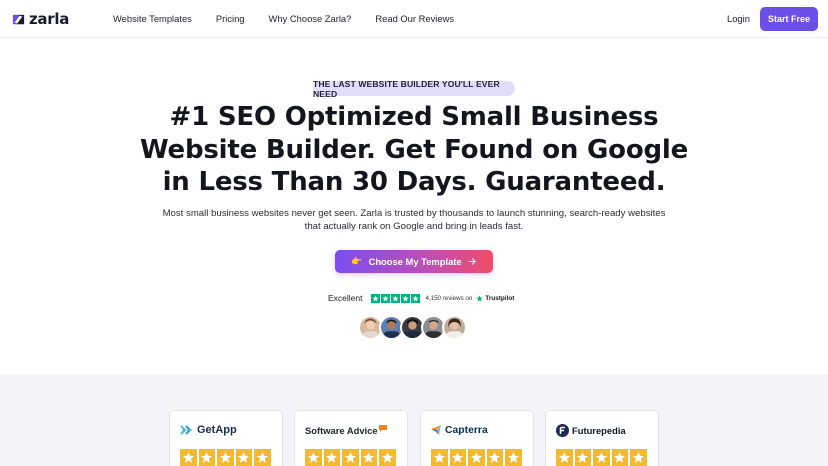 The image size is (828, 466). Describe the element at coordinates (357, 261) in the screenshot. I see `pointing-hand-icon: 👉` at that location.